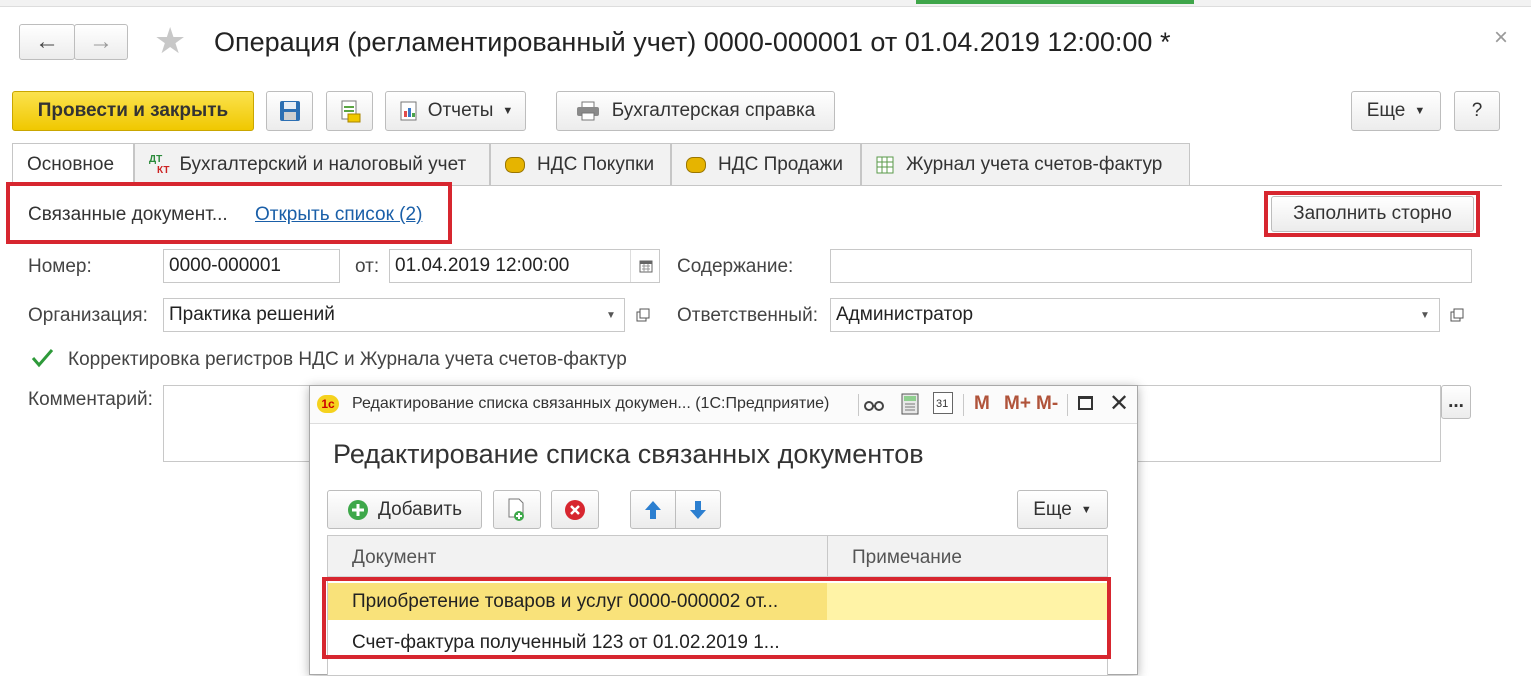  I want to click on responsible-dropdown-button: ▼, so click(1425, 315).